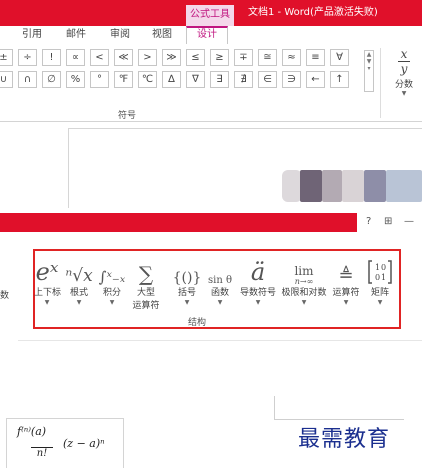 This screenshot has width=422, height=468. What do you see at coordinates (210, 15) in the screenshot?
I see `equation-tools-context-tab: 公式工具` at bounding box center [210, 15].